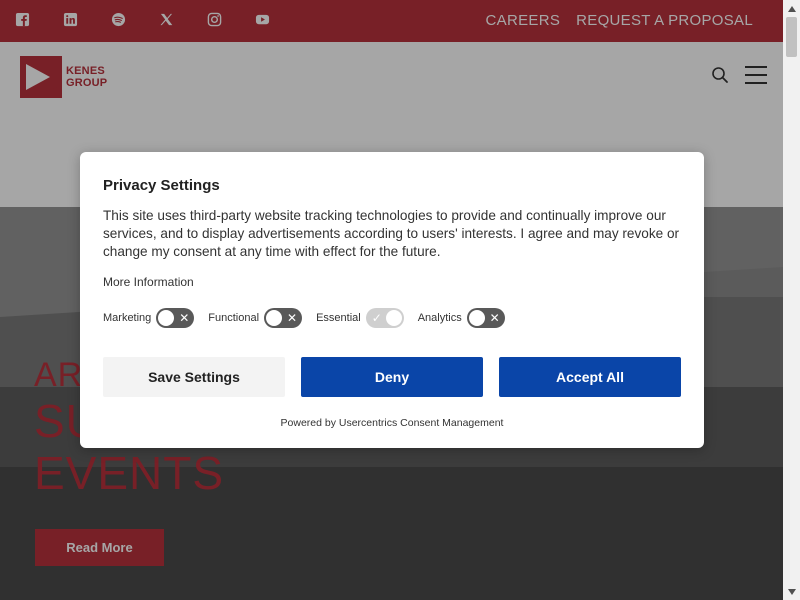 This screenshot has width=800, height=600. I want to click on scrollbar, so click(791, 300).